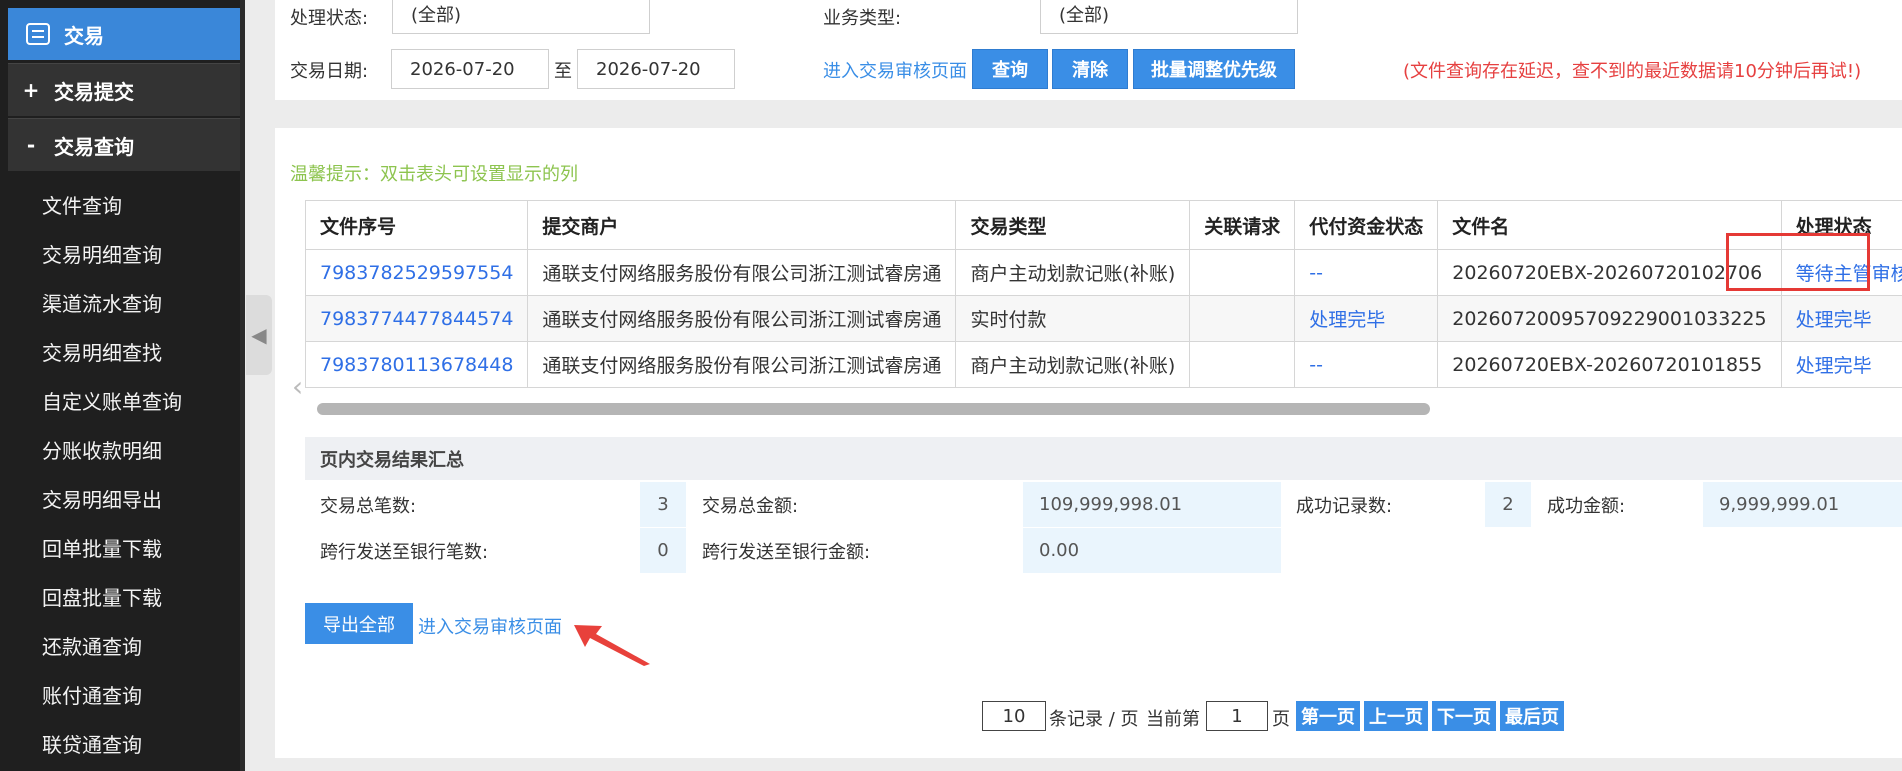 This screenshot has height=771, width=1902. What do you see at coordinates (434, 174) in the screenshot?
I see `column-tip: 温馨提示：双击表头可设置显示的列` at bounding box center [434, 174].